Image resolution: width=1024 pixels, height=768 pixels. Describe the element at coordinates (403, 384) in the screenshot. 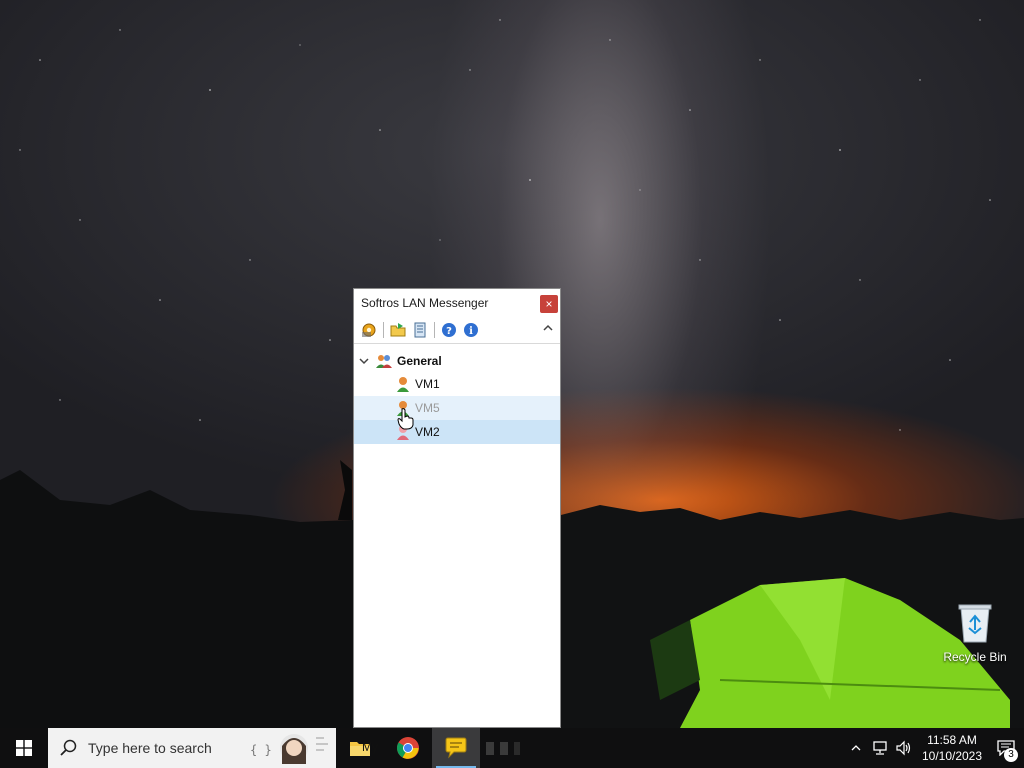

I see `user-online-icon` at that location.